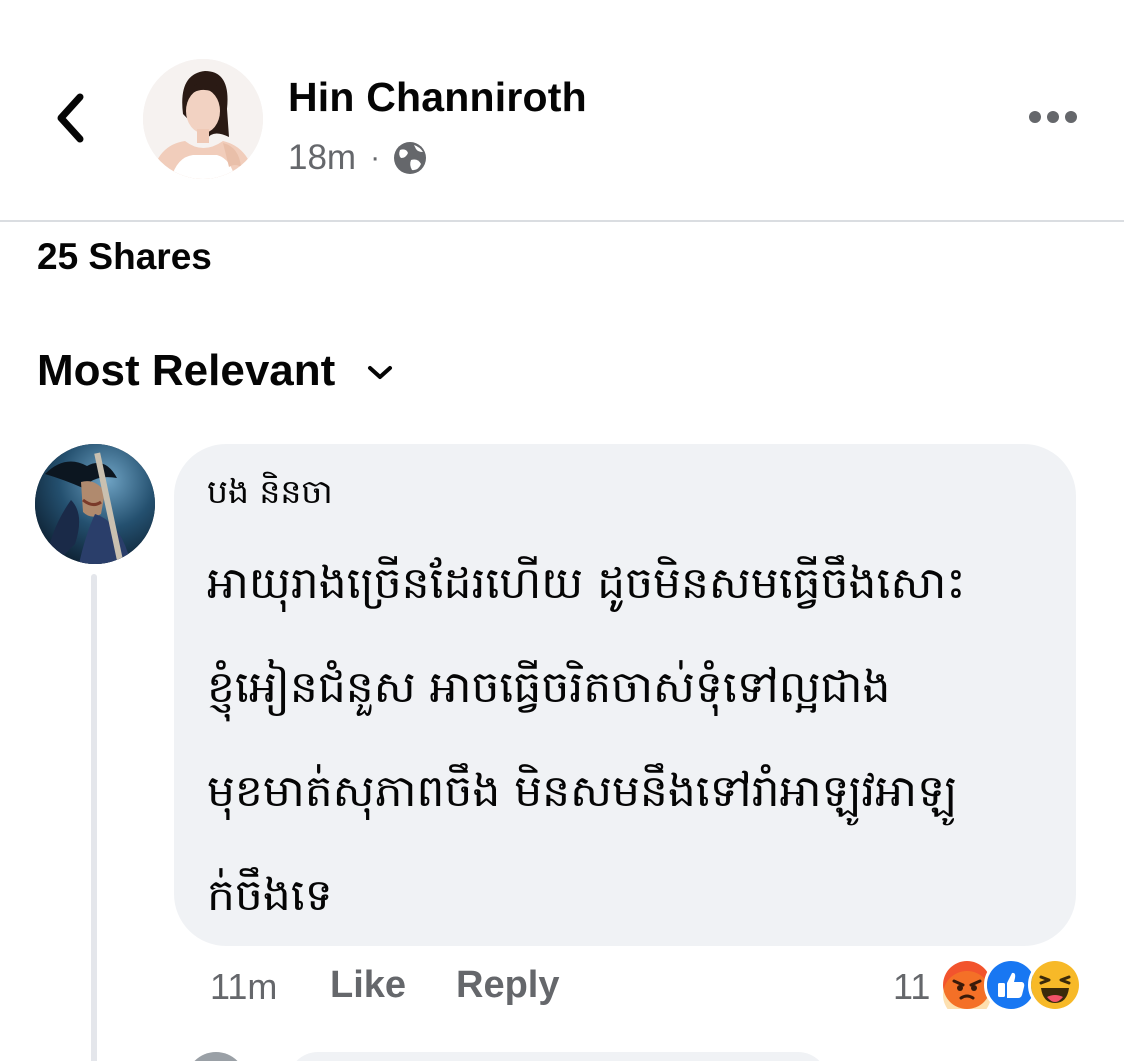  What do you see at coordinates (186, 370) in the screenshot?
I see `sort-label: Most Relevant` at bounding box center [186, 370].